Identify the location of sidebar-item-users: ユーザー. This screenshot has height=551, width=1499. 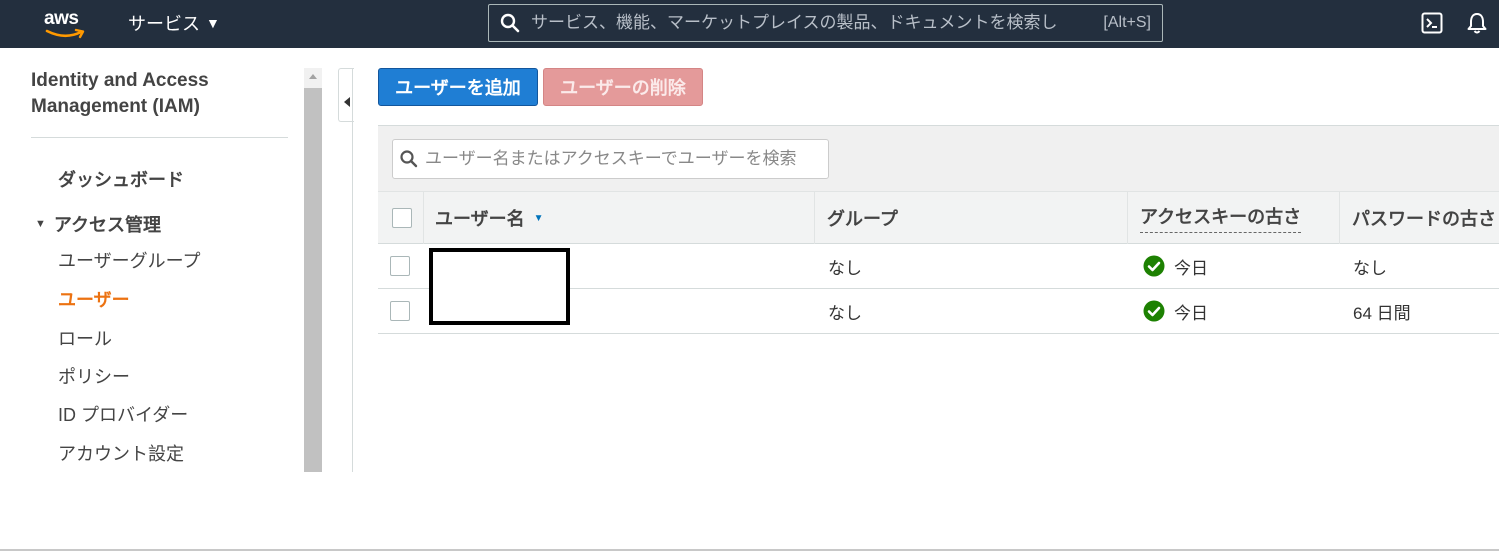
(94, 299).